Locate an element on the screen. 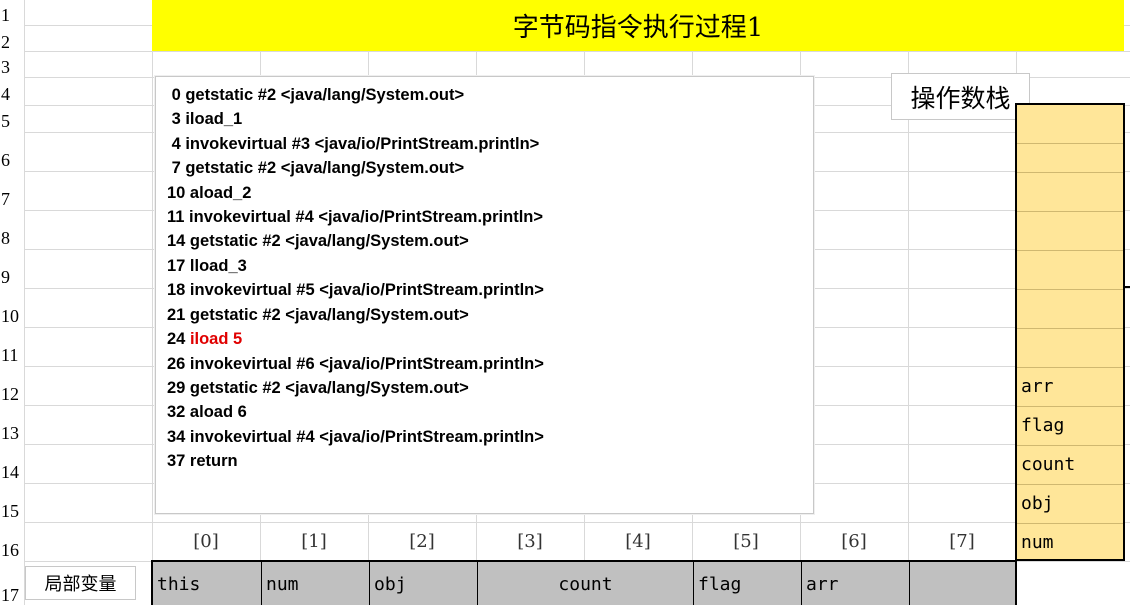  local-var-slot: arr is located at coordinates (856, 583).